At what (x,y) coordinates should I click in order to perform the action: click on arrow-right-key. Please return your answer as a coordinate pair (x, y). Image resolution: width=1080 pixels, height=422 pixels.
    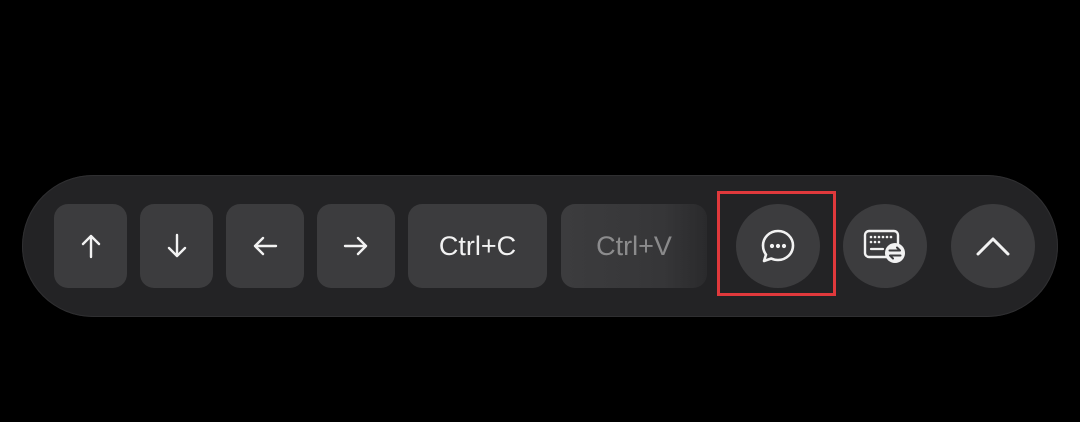
    Looking at the image, I should click on (356, 246).